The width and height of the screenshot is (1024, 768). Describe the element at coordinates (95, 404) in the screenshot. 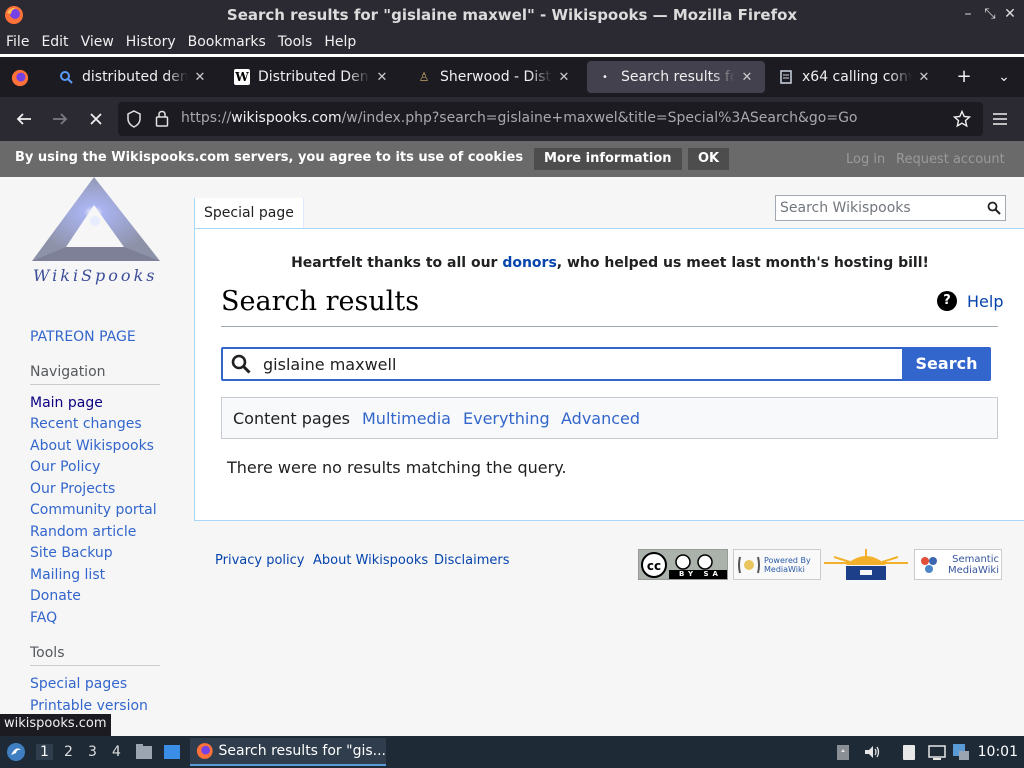

I see `sidebar-item-main-page: Main page` at that location.